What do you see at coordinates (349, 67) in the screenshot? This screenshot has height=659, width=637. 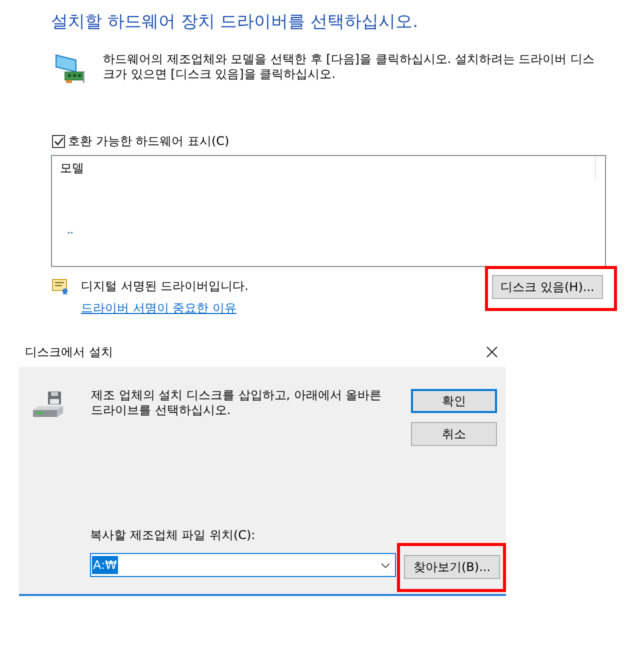 I see `instruction-text: 하드웨어의 제조업체와 모델을 선택한 후 [다음]을 클릭하십시오. 설치하려는 드라이버 디스크가 있으면 [디스크 있음]을 클릭하십시오.` at bounding box center [349, 67].